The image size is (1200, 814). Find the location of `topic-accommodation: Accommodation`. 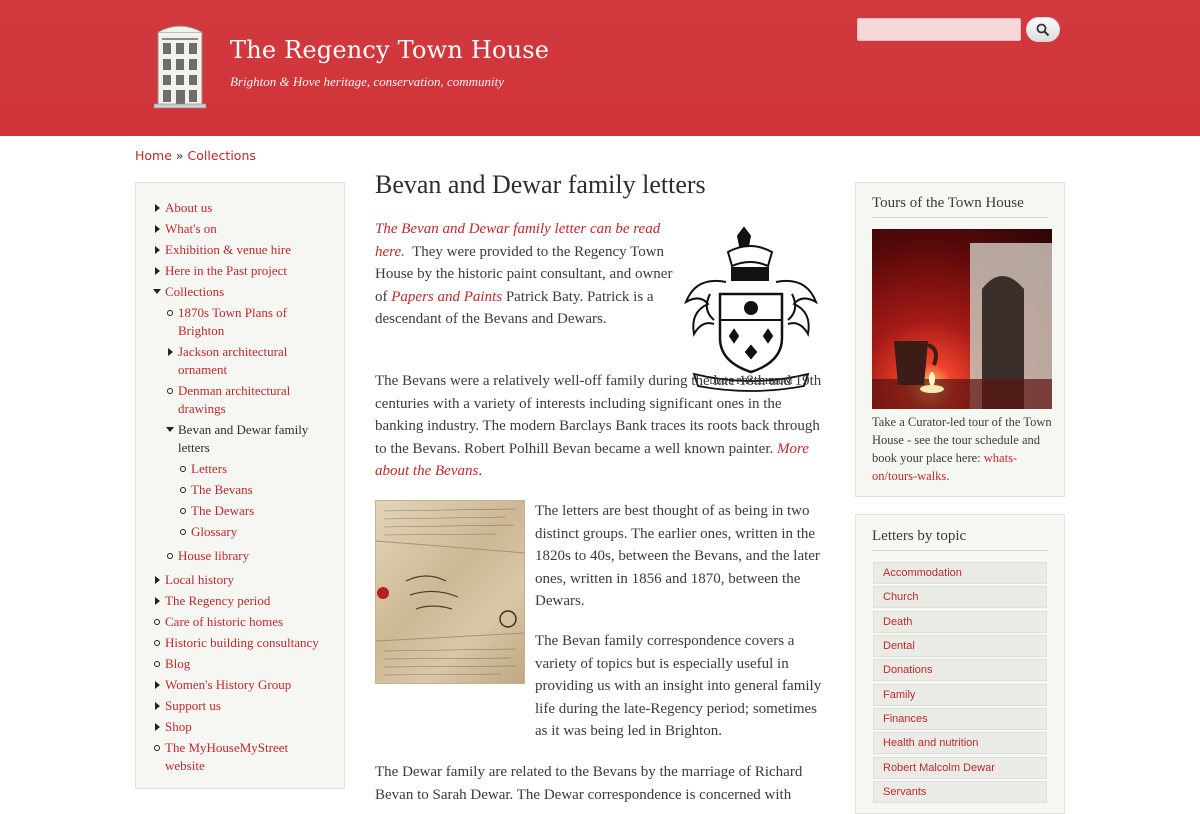

topic-accommodation: Accommodation is located at coordinates (960, 573).